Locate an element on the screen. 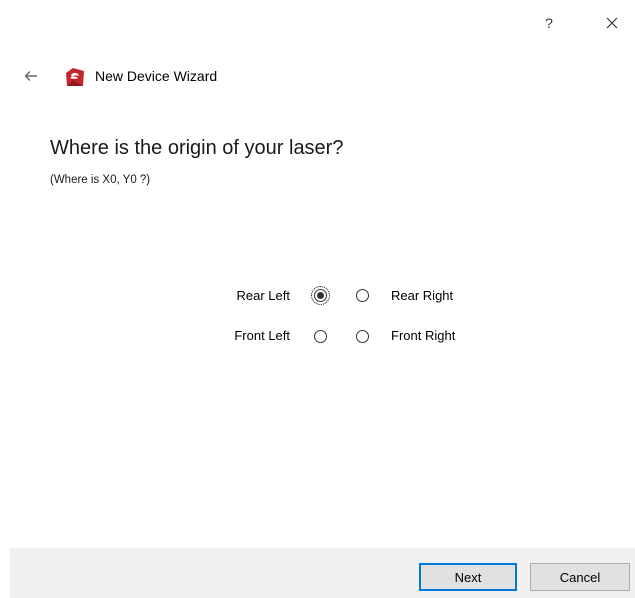 Image resolution: width=635 pixels, height=598 pixels. rear-left-label: Rear Left is located at coordinates (263, 295).